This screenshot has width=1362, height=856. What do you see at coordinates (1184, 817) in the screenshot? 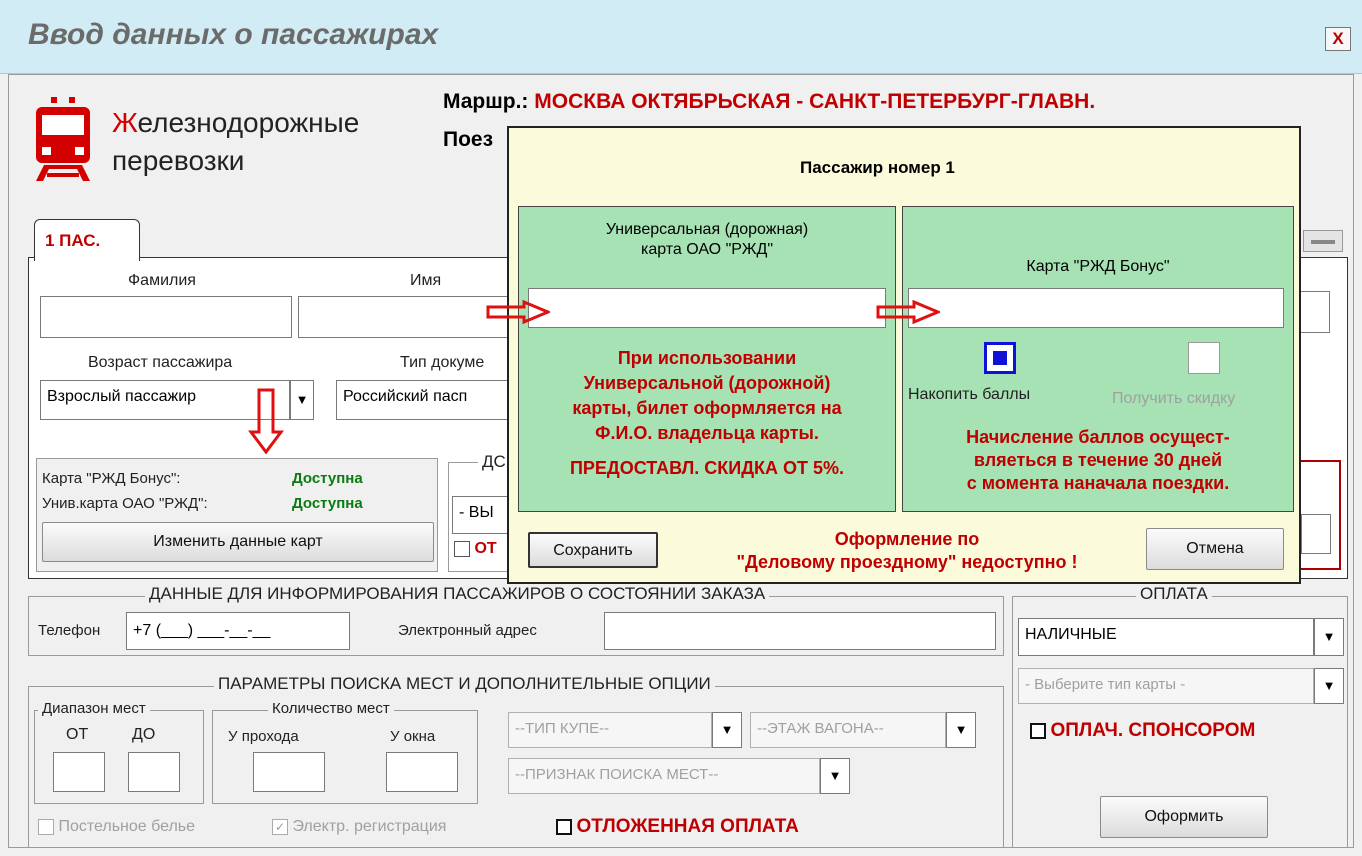
I see `submit-order-button: Оформить` at bounding box center [1184, 817].